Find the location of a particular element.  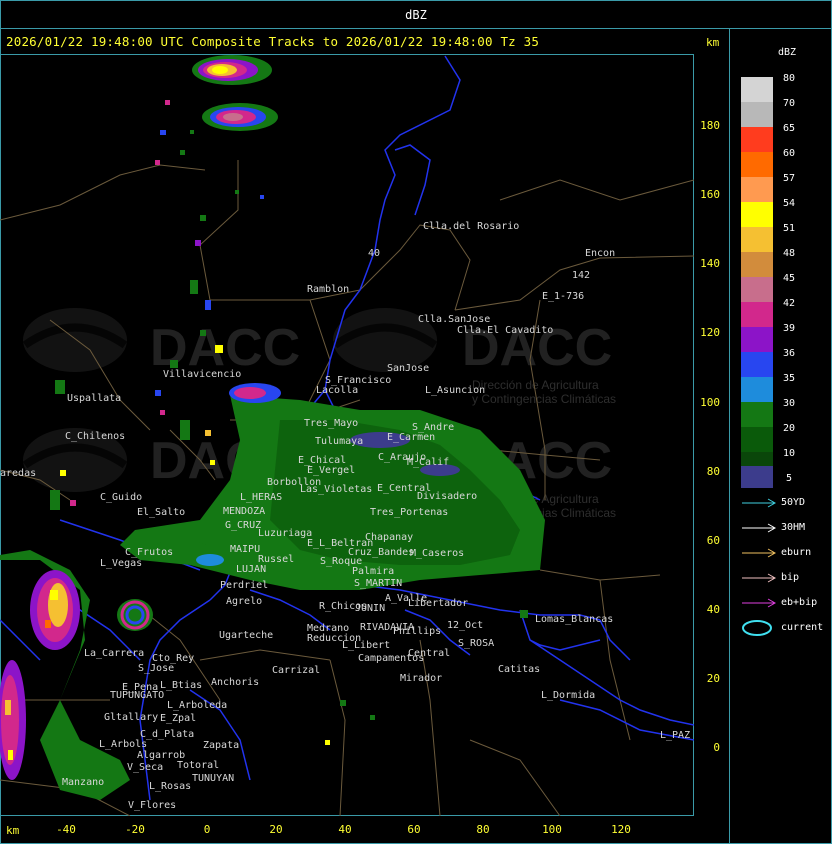

legend-value: 65 is located at coordinates (789, 128).